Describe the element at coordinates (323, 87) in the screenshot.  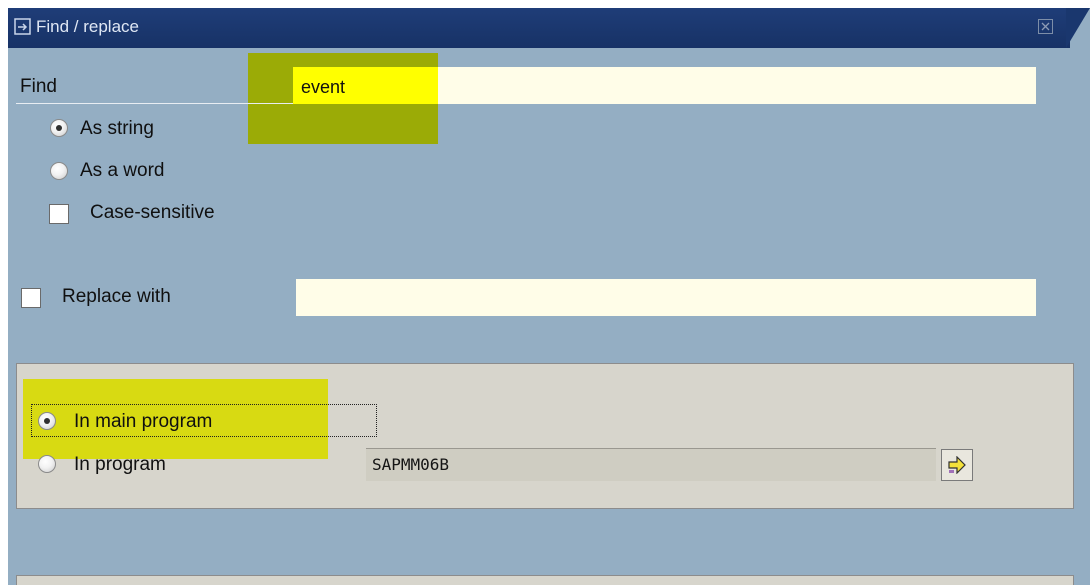
I see `find-input-value: event` at that location.